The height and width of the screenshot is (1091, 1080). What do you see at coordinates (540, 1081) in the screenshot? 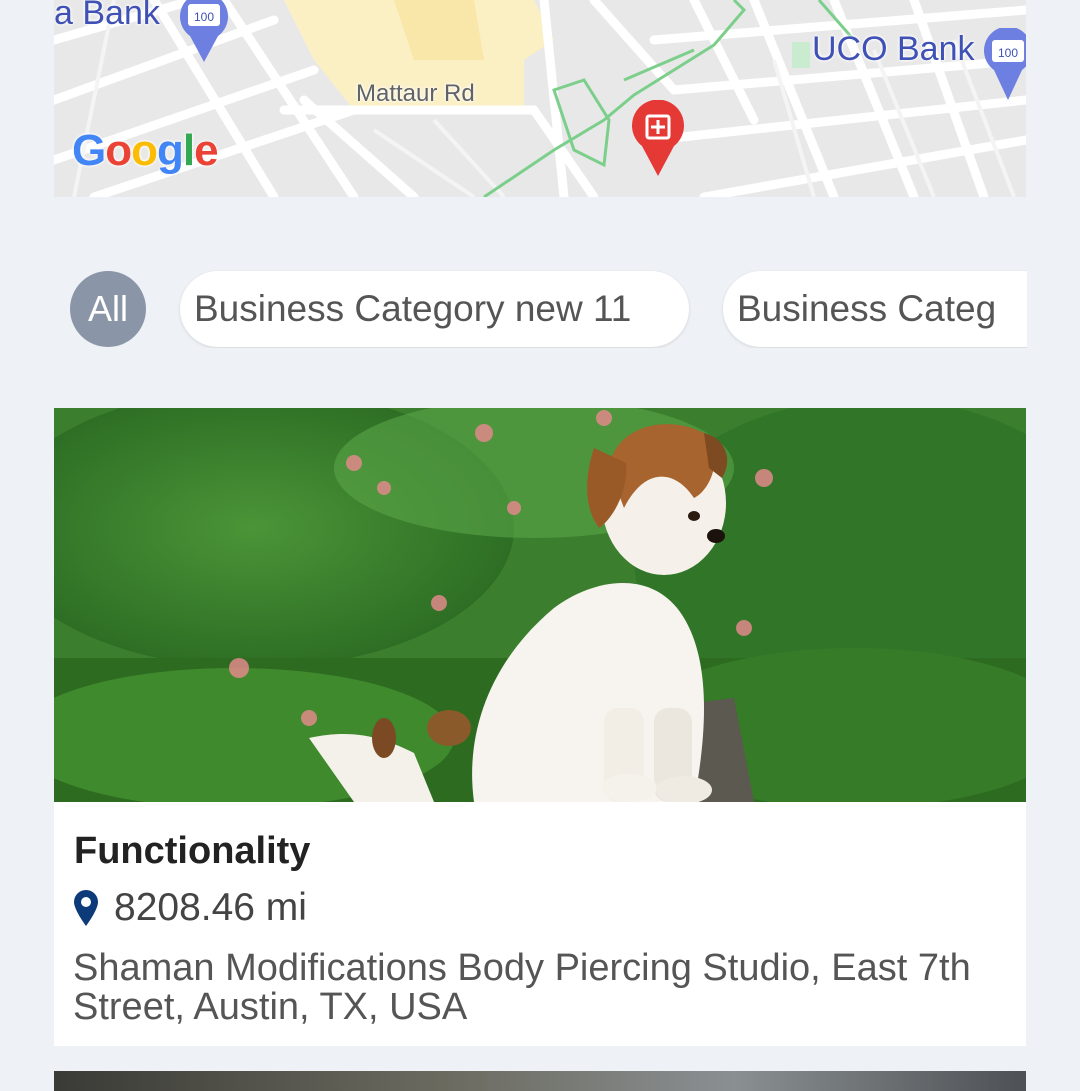
I see `next-listing-card` at bounding box center [540, 1081].